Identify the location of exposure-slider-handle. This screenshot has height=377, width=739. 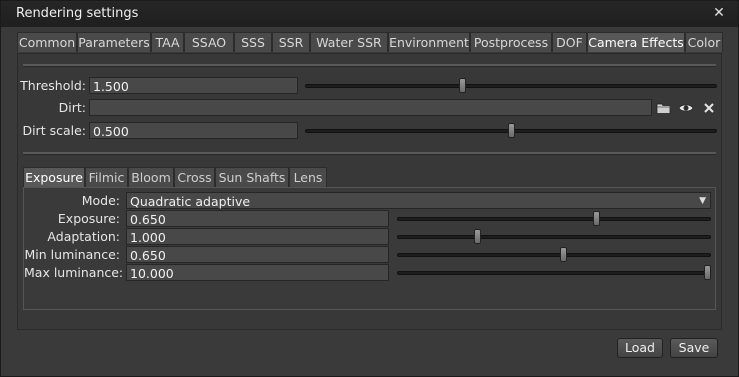
(597, 218).